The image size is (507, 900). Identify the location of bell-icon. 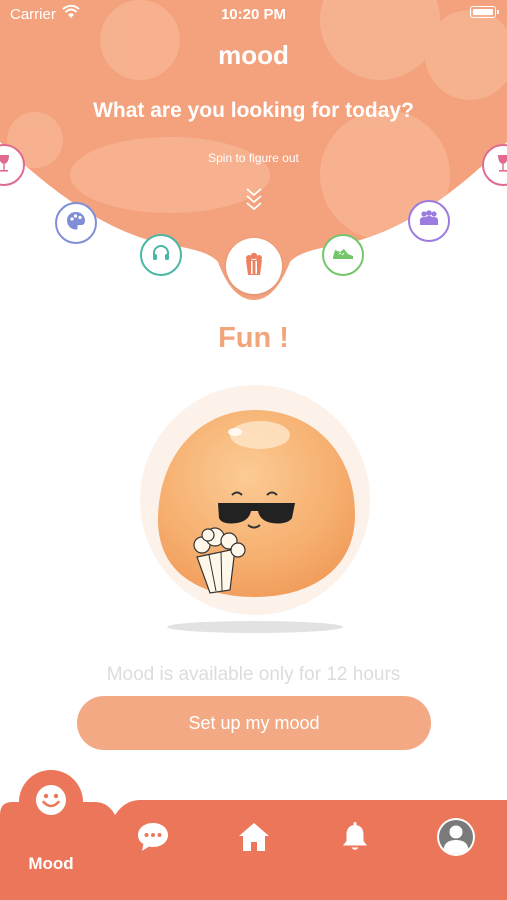
(355, 839).